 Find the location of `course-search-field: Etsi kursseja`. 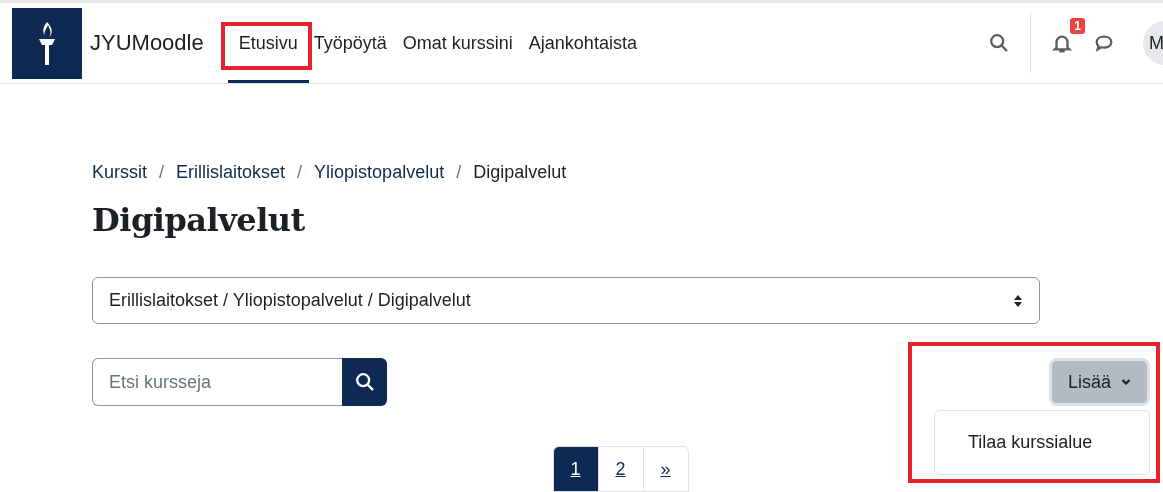

course-search-field: Etsi kursseja is located at coordinates (217, 382).